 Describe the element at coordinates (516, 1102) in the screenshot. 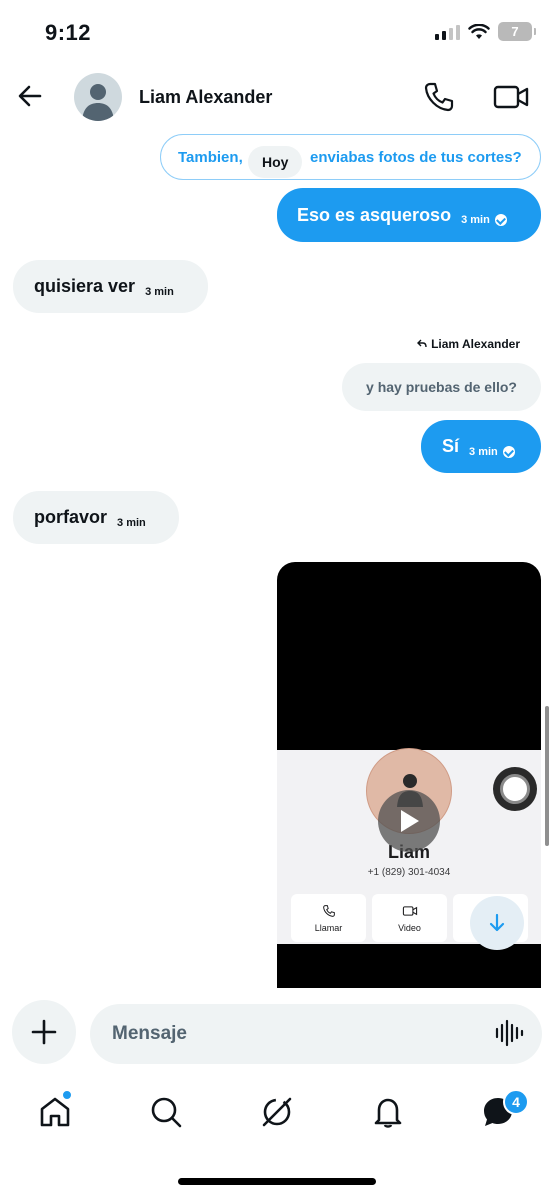

I see `messages-count-badge: 4` at that location.